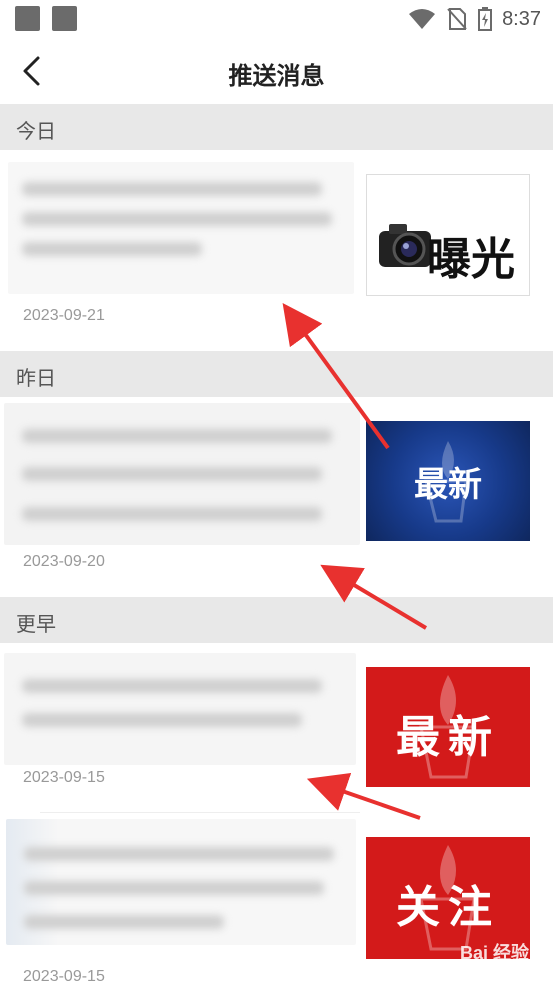  Describe the element at coordinates (471, 259) in the screenshot. I see `thumbnail-label: 曝光` at that location.